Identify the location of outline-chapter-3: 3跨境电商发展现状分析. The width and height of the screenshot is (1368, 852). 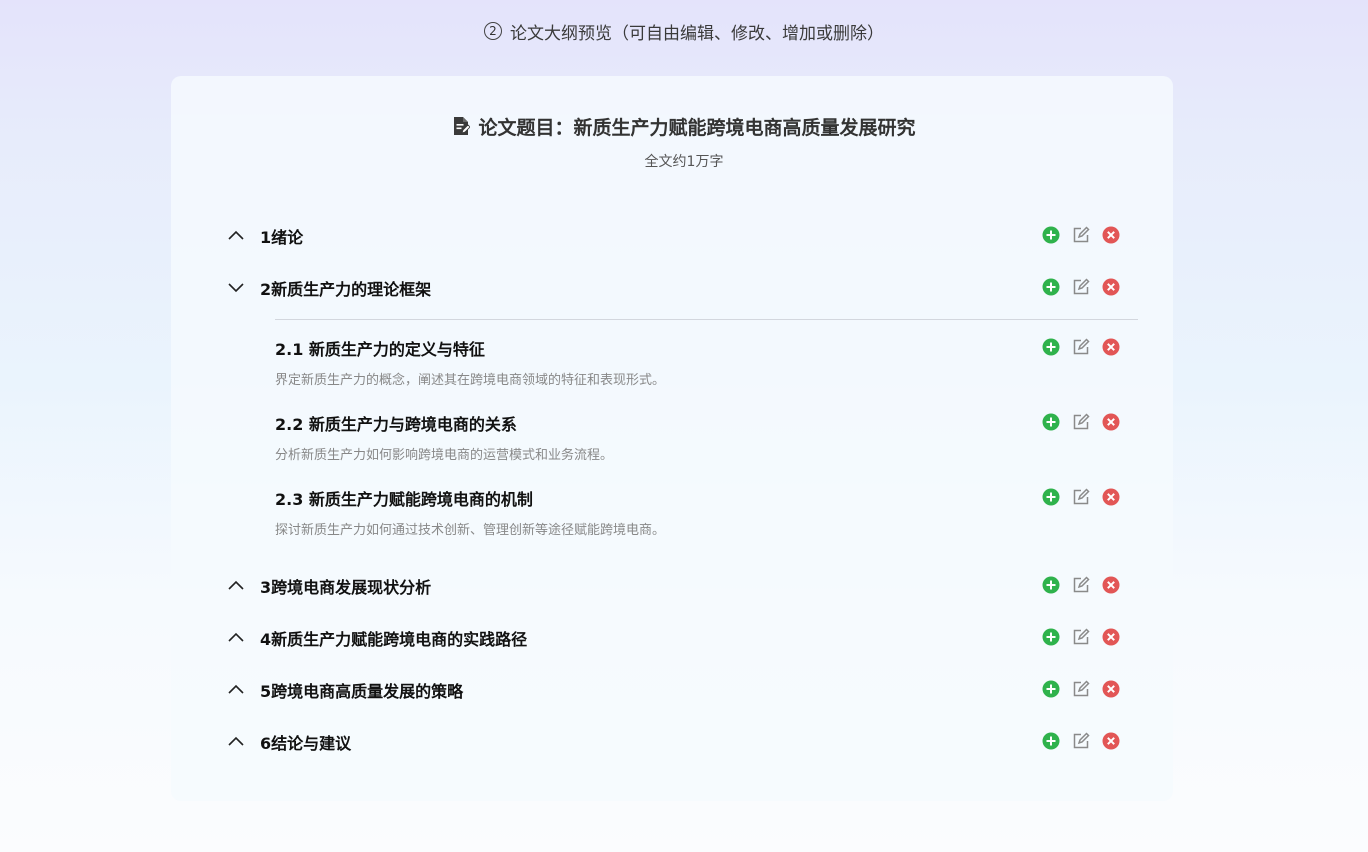
(684, 585).